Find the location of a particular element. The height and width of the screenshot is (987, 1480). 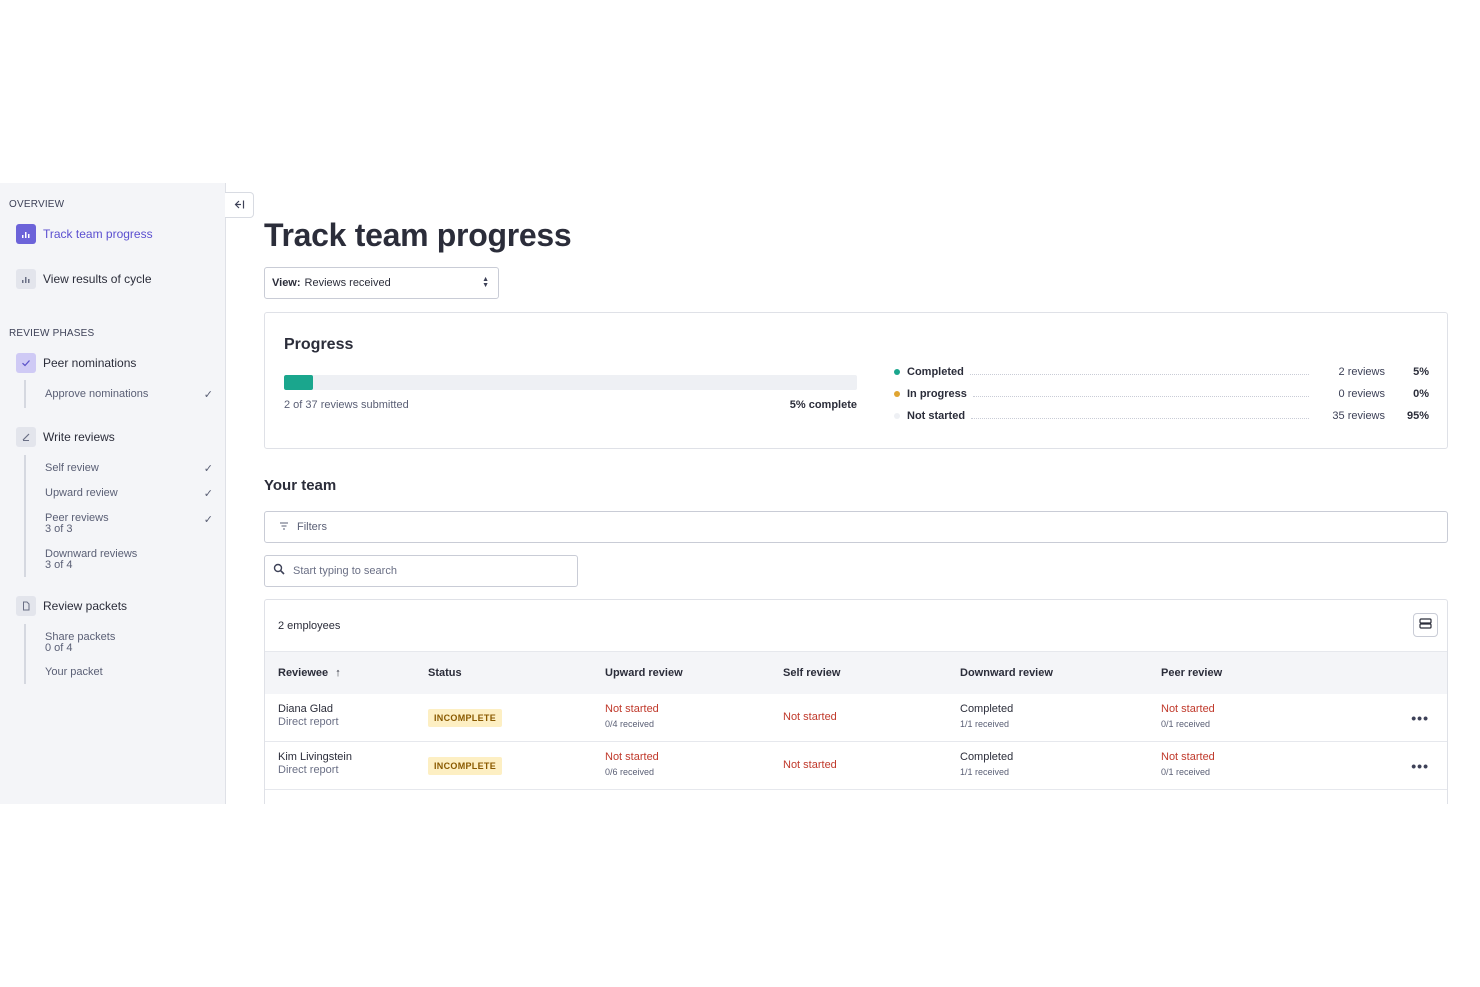

legend-count: 0 reviews is located at coordinates (1361, 394).